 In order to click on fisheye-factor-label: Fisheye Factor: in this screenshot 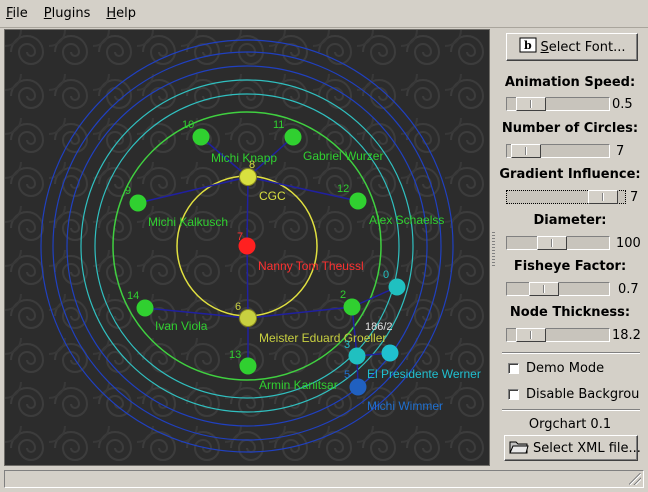, I will do `click(570, 266)`.